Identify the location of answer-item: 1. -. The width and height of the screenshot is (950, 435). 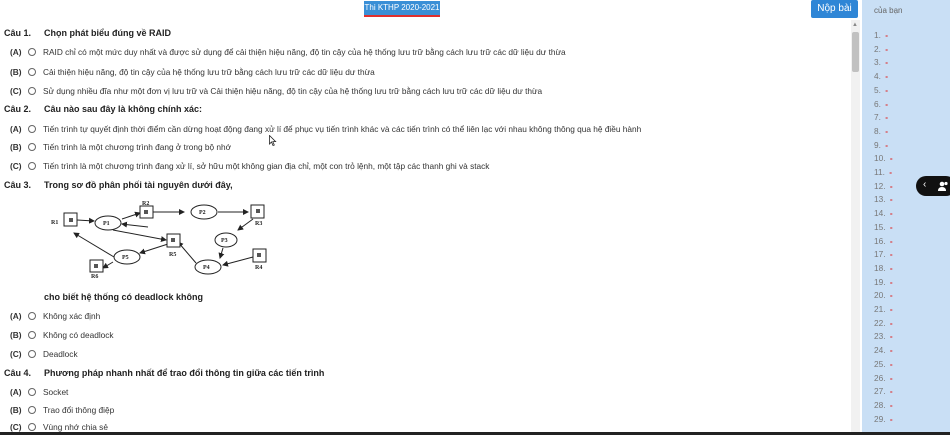
(881, 35).